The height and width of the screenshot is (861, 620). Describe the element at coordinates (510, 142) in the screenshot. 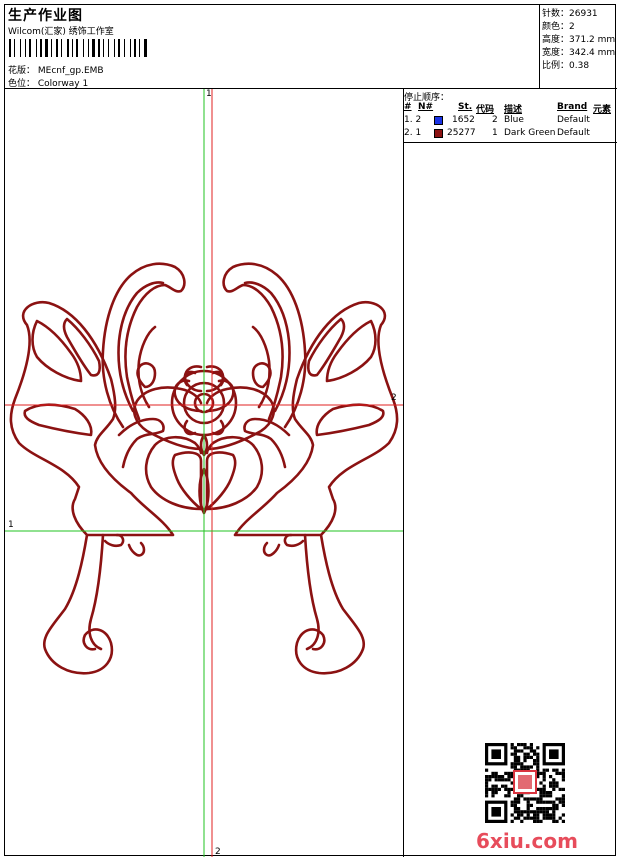

I see `table-divider` at that location.